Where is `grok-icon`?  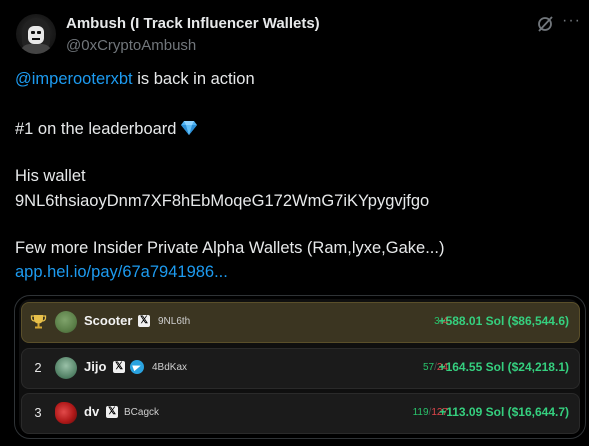
grok-icon is located at coordinates (545, 24).